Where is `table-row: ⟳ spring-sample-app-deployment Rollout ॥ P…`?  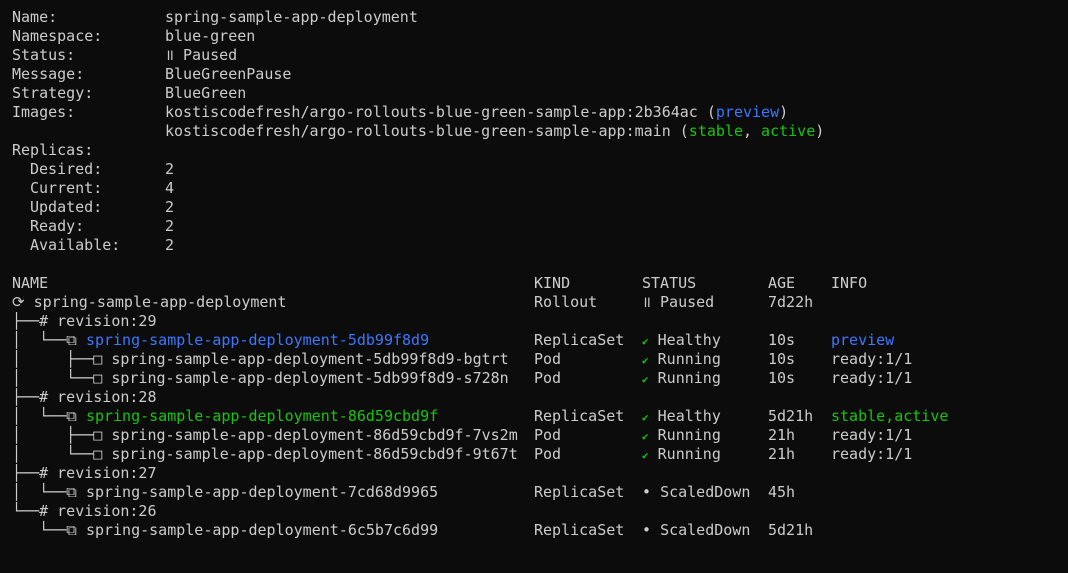 table-row: ⟳ spring-sample-app-deployment Rollout ॥ P… is located at coordinates (412, 302).